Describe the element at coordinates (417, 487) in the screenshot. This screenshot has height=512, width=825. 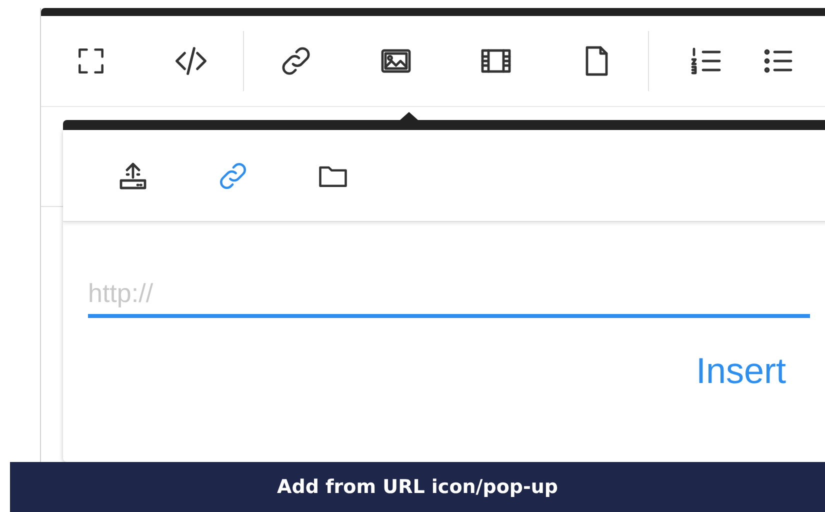
I see `caption-text: Add from URL icon/pop-up` at that location.